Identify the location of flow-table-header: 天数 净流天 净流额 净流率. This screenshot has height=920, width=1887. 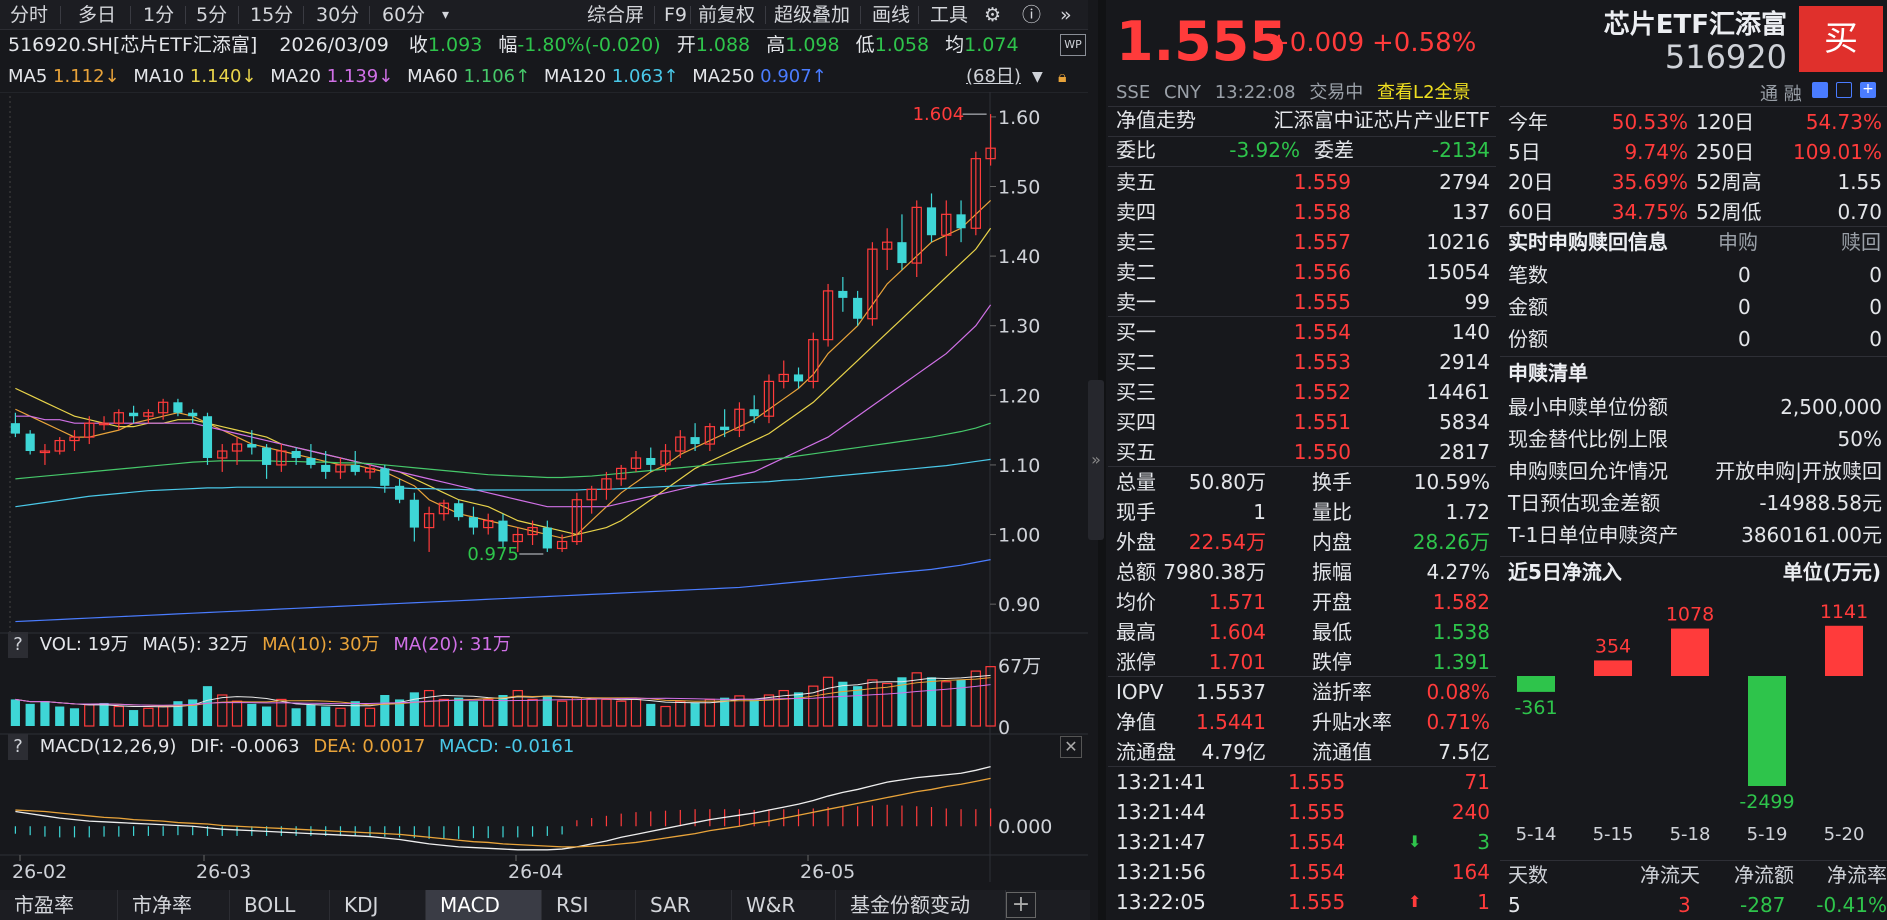
(1697, 875).